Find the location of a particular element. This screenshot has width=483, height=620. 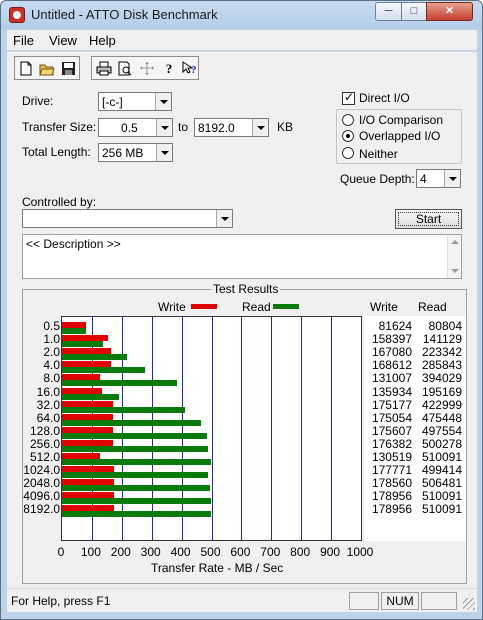

print-preview-icon is located at coordinates (125, 68).